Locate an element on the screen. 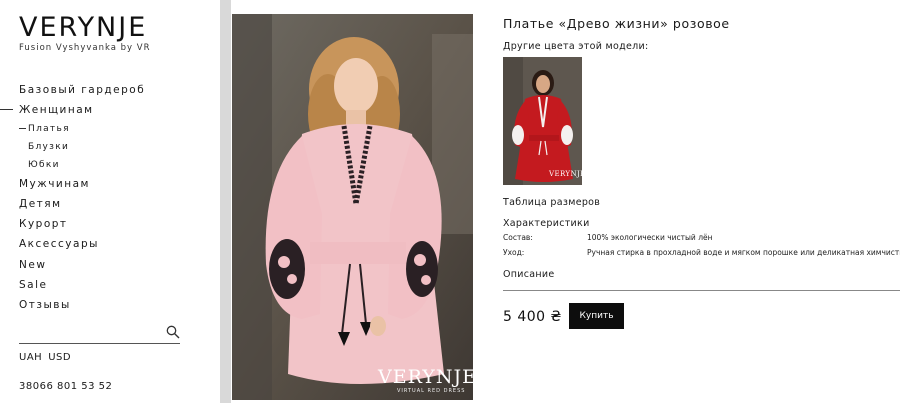  nav-item-resort: Курорт is located at coordinates (43, 224).